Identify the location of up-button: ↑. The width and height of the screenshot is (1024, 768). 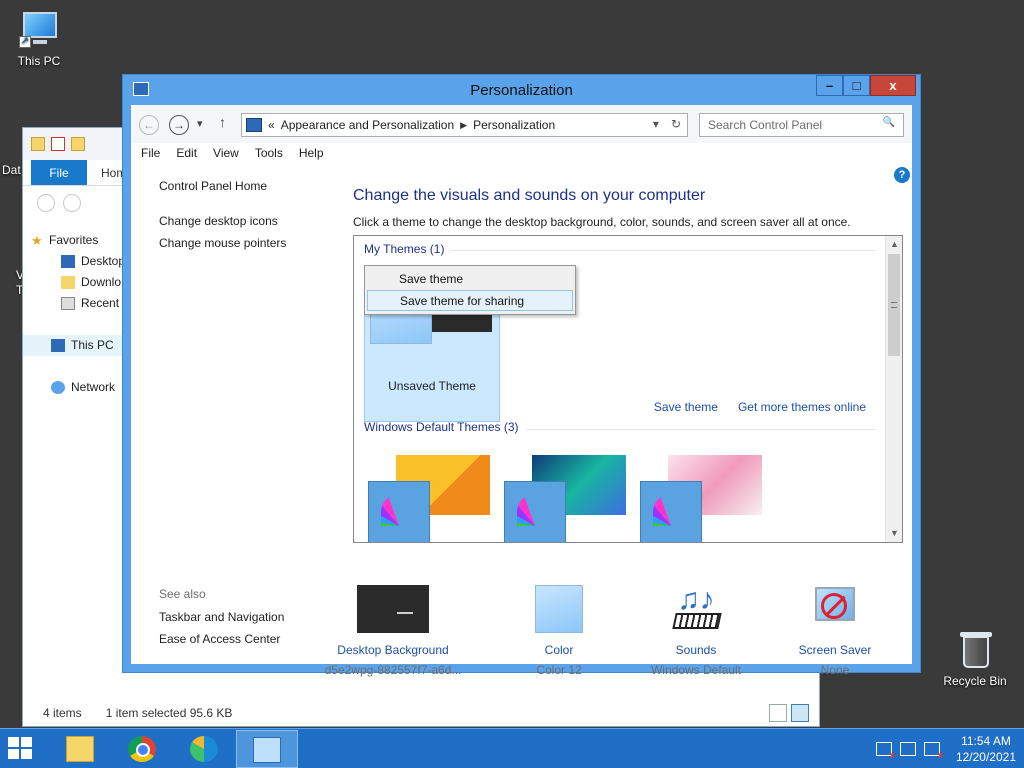
(222, 122).